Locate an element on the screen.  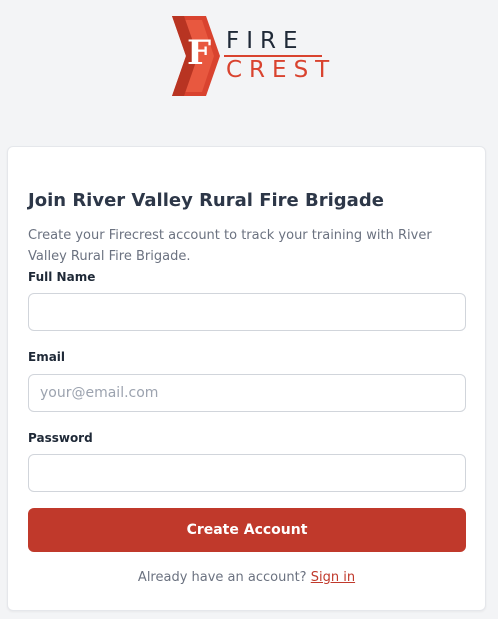
password-input is located at coordinates (247, 473).